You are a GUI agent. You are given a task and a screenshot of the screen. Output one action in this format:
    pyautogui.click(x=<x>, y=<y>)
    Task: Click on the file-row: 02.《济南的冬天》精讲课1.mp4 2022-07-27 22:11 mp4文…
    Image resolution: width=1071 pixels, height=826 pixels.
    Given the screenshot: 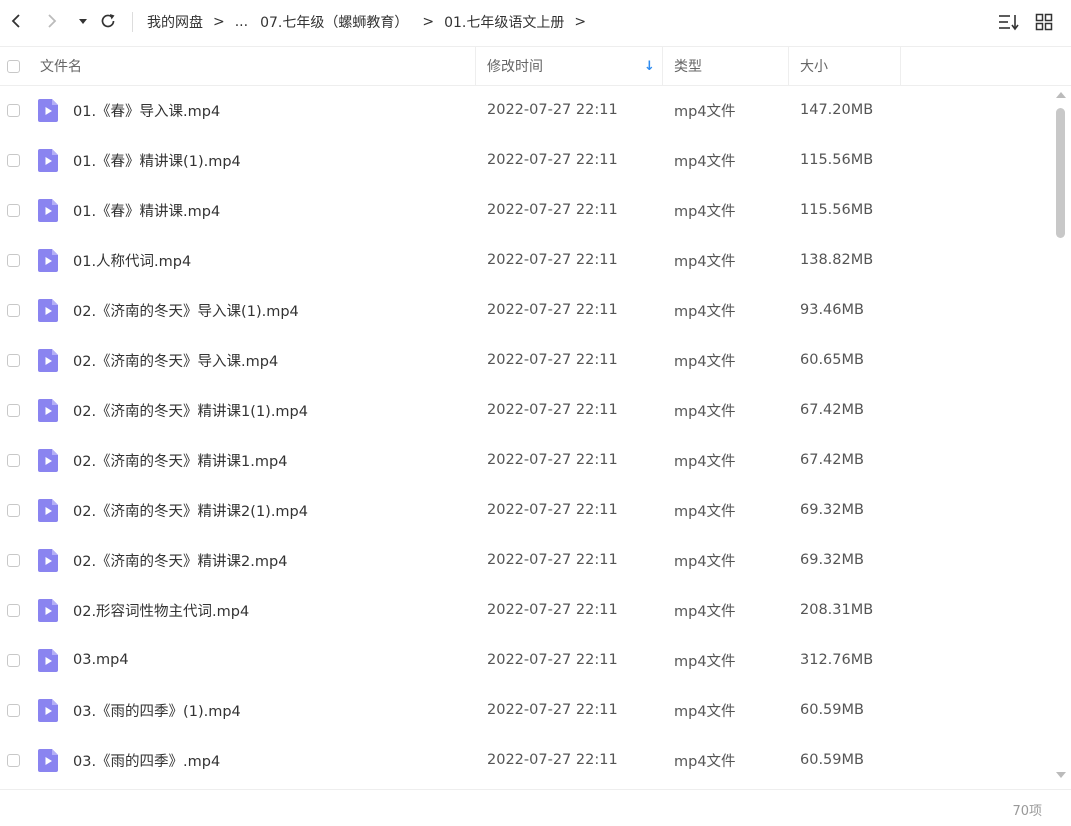 What is the action you would take?
    pyautogui.click(x=525, y=460)
    